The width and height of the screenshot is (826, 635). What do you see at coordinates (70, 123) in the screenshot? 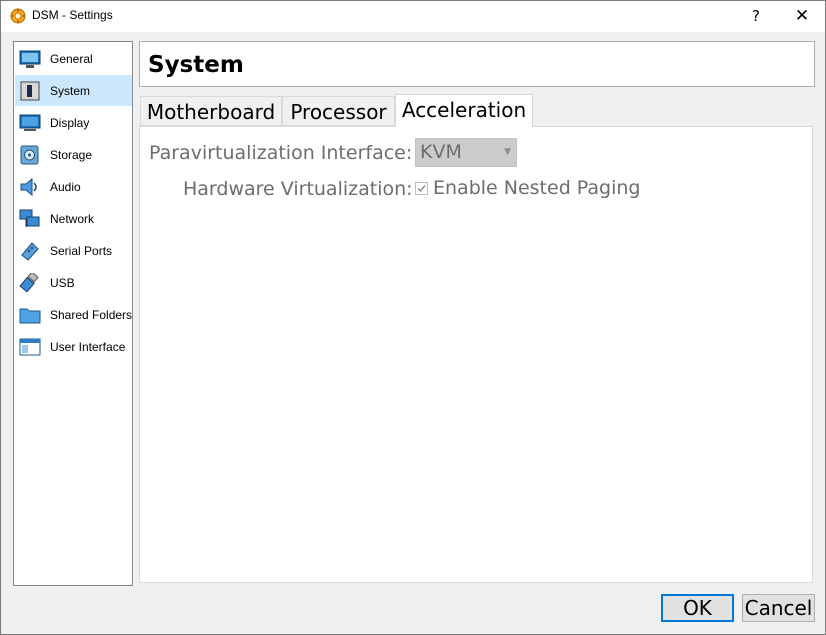
I see `sidebar-item-label: Display` at bounding box center [70, 123].